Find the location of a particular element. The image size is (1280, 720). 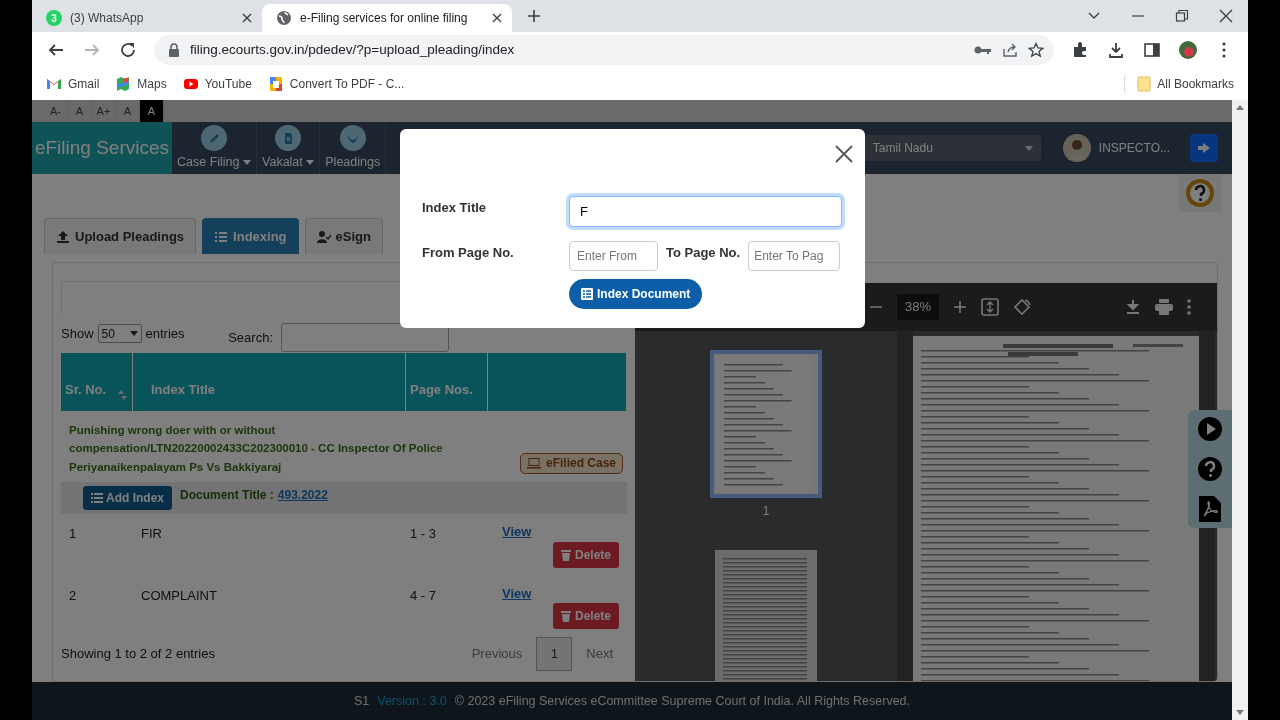

input-field: Enter From is located at coordinates (613, 256).